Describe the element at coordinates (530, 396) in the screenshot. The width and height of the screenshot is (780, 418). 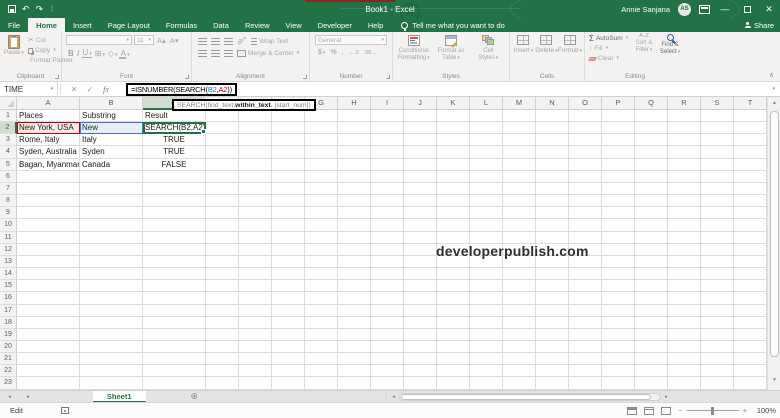
I see `horizontal-scrollbar` at that location.